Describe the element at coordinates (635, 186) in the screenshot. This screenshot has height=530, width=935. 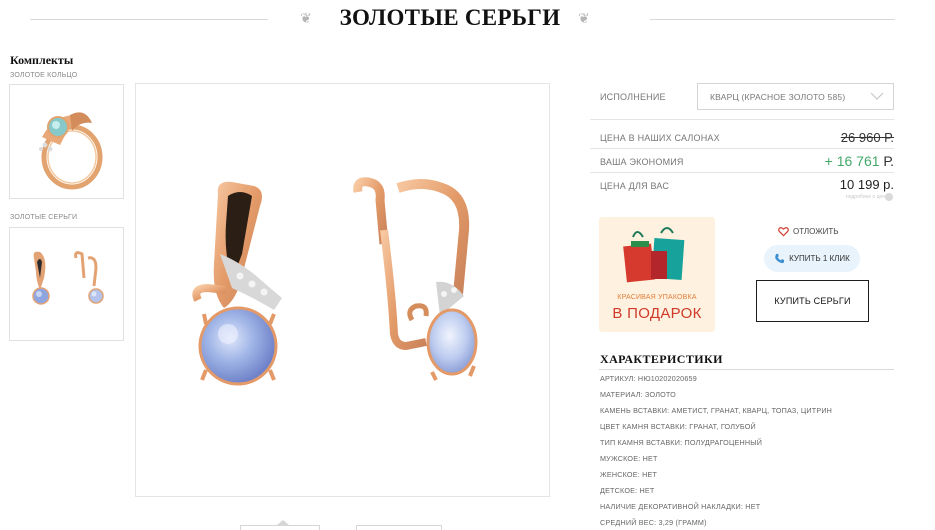
I see `final-price-label: ЦЕНА ДЛЯ ВАС` at that location.